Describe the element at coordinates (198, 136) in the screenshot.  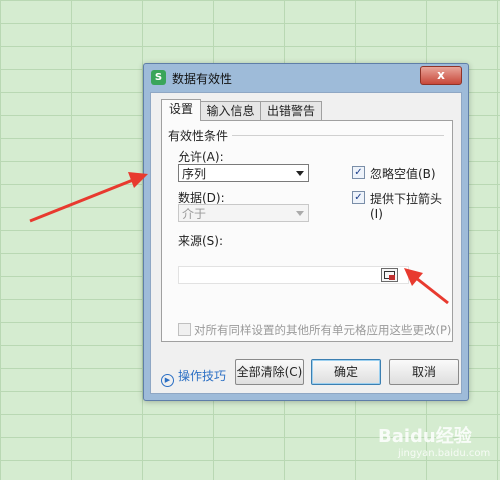
I see `validation-criteria-title: 有效性条件` at that location.